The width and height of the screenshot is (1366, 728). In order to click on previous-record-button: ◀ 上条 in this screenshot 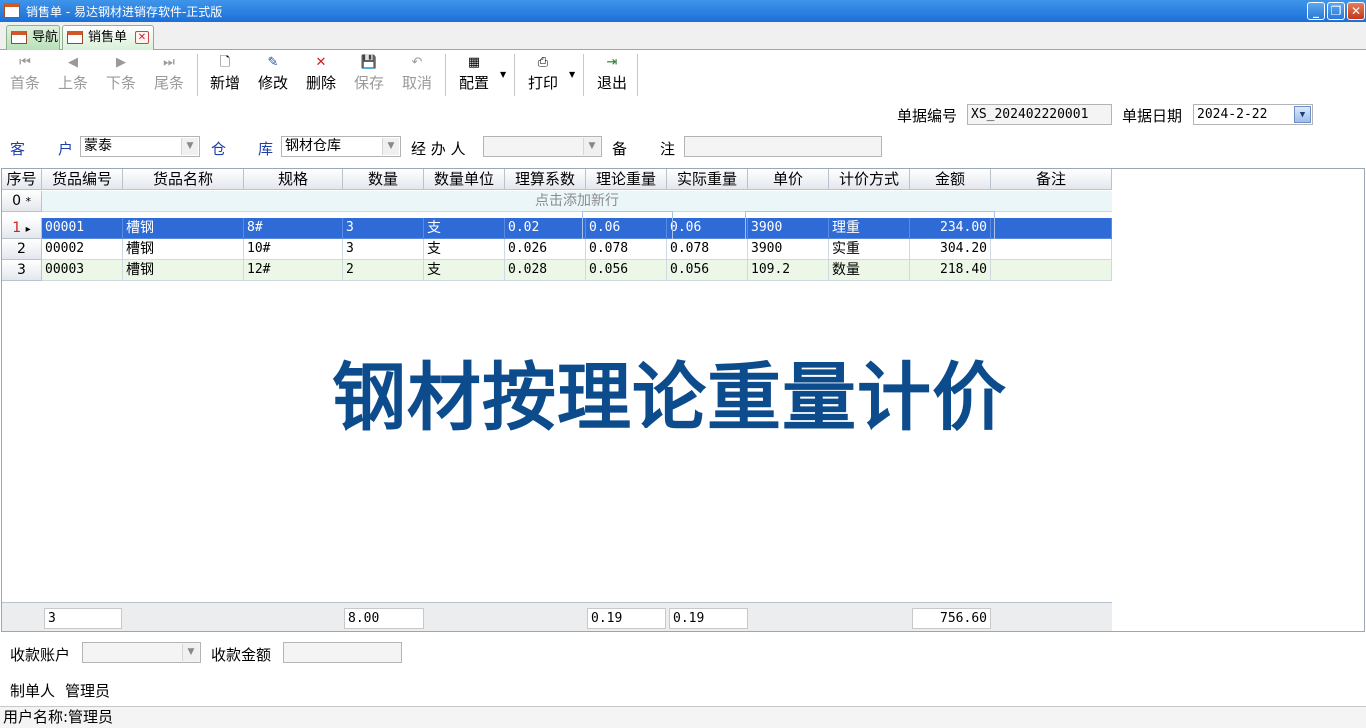, I will do `click(73, 74)`.